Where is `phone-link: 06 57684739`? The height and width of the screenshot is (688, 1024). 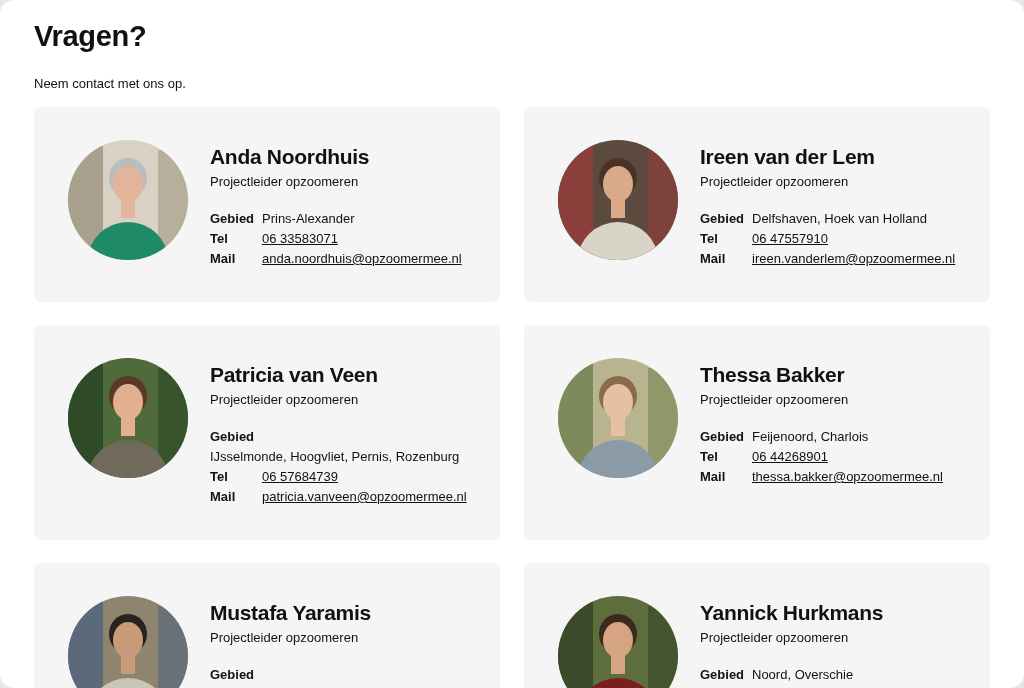
phone-link: 06 57684739 is located at coordinates (300, 477).